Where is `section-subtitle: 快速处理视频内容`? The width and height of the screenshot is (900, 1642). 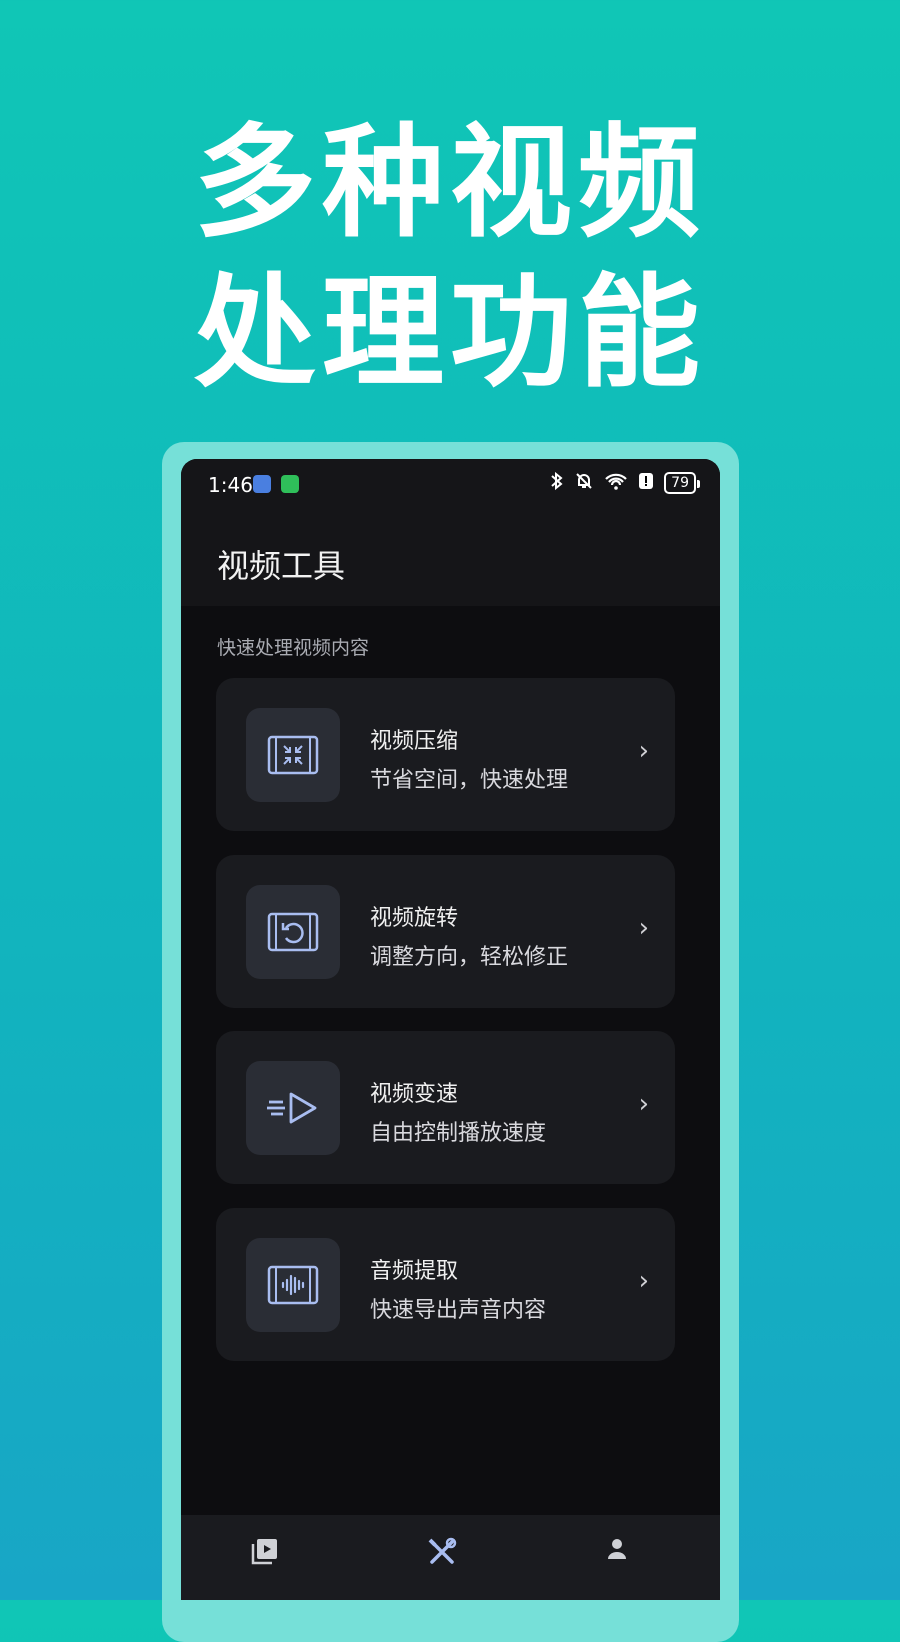
section-subtitle: 快速处理视频内容 is located at coordinates (293, 648).